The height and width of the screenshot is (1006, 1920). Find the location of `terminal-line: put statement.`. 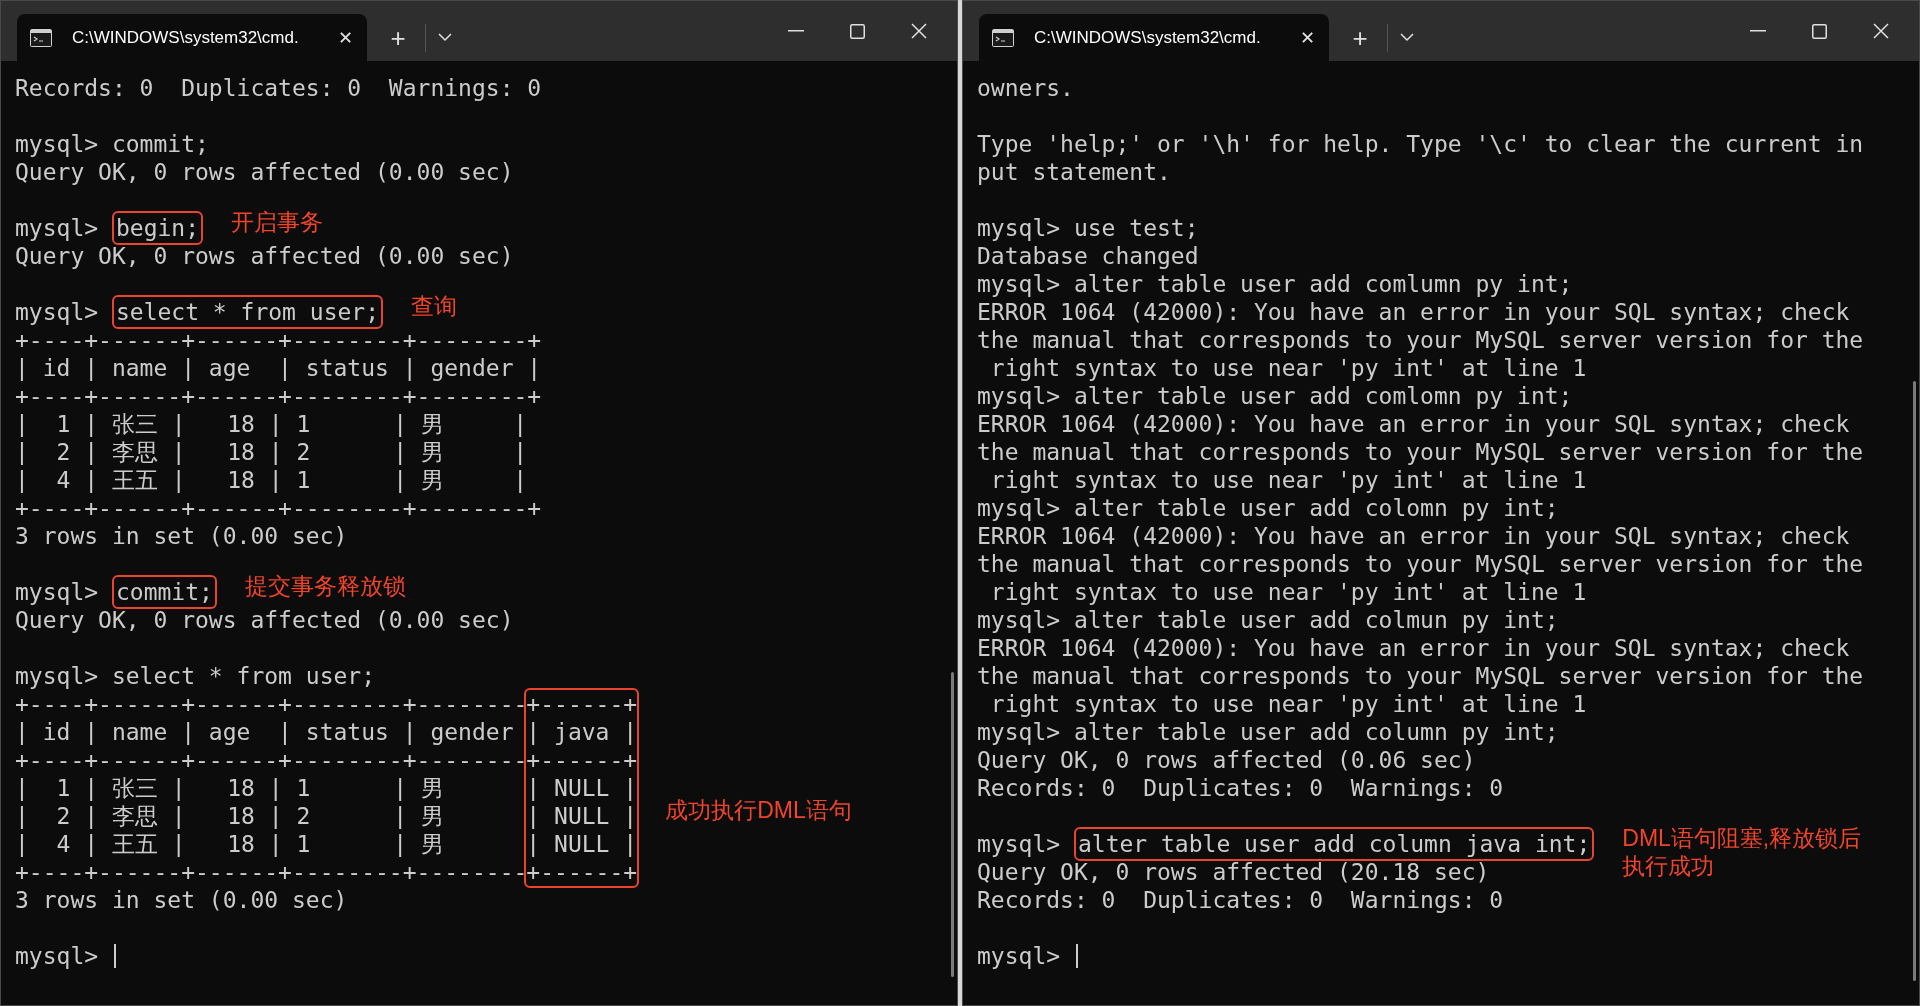

terminal-line: put statement. is located at coordinates (1074, 172).